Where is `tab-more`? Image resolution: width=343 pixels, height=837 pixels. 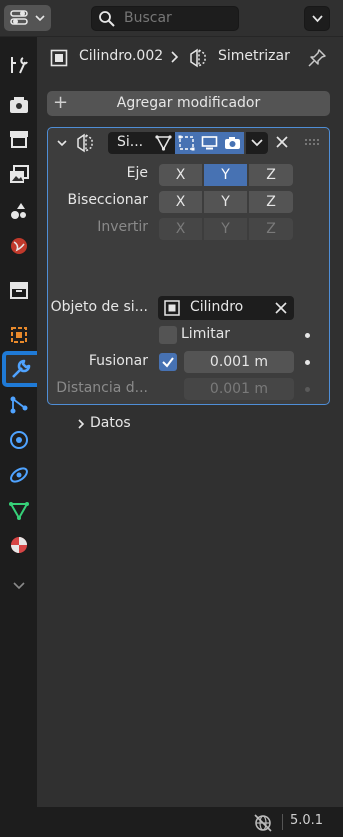 tab-more is located at coordinates (19, 585).